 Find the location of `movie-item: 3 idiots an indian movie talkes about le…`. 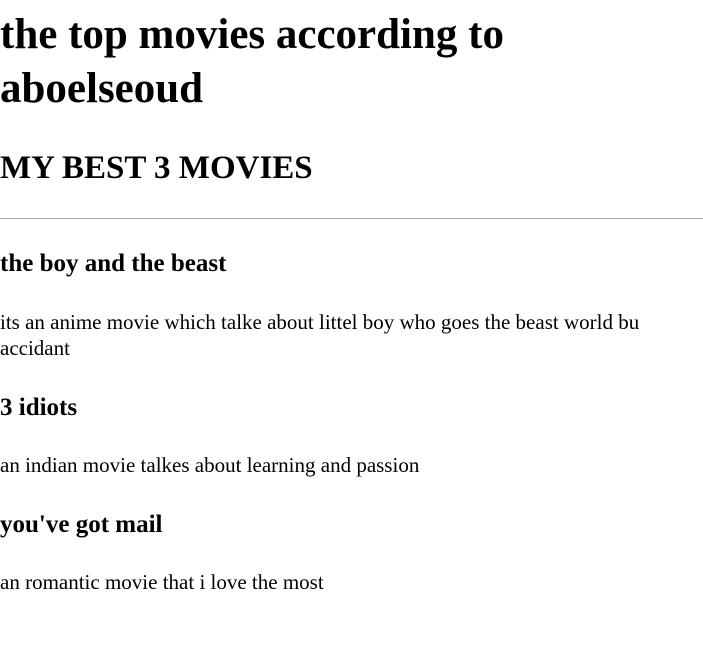

movie-item: 3 idiots an indian movie talkes about le… is located at coordinates (351, 435).